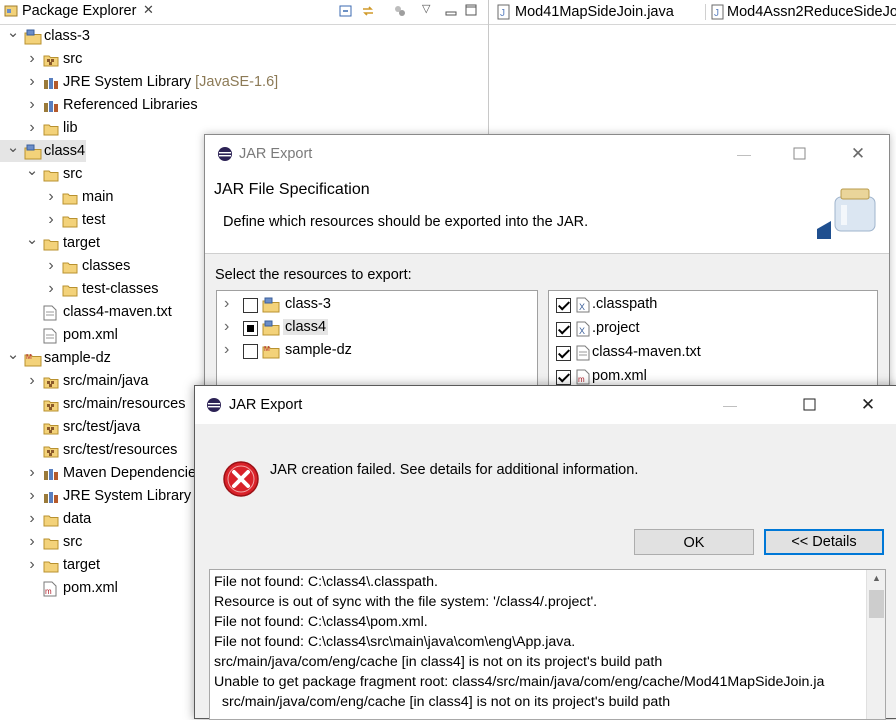 This screenshot has width=896, height=720. I want to click on maximize-view-icon, so click(471, 11).